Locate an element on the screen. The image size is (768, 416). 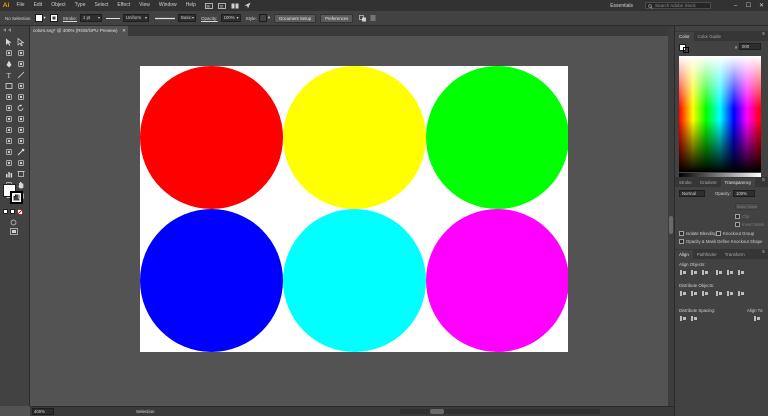
arrange-icon is located at coordinates (363, 18).